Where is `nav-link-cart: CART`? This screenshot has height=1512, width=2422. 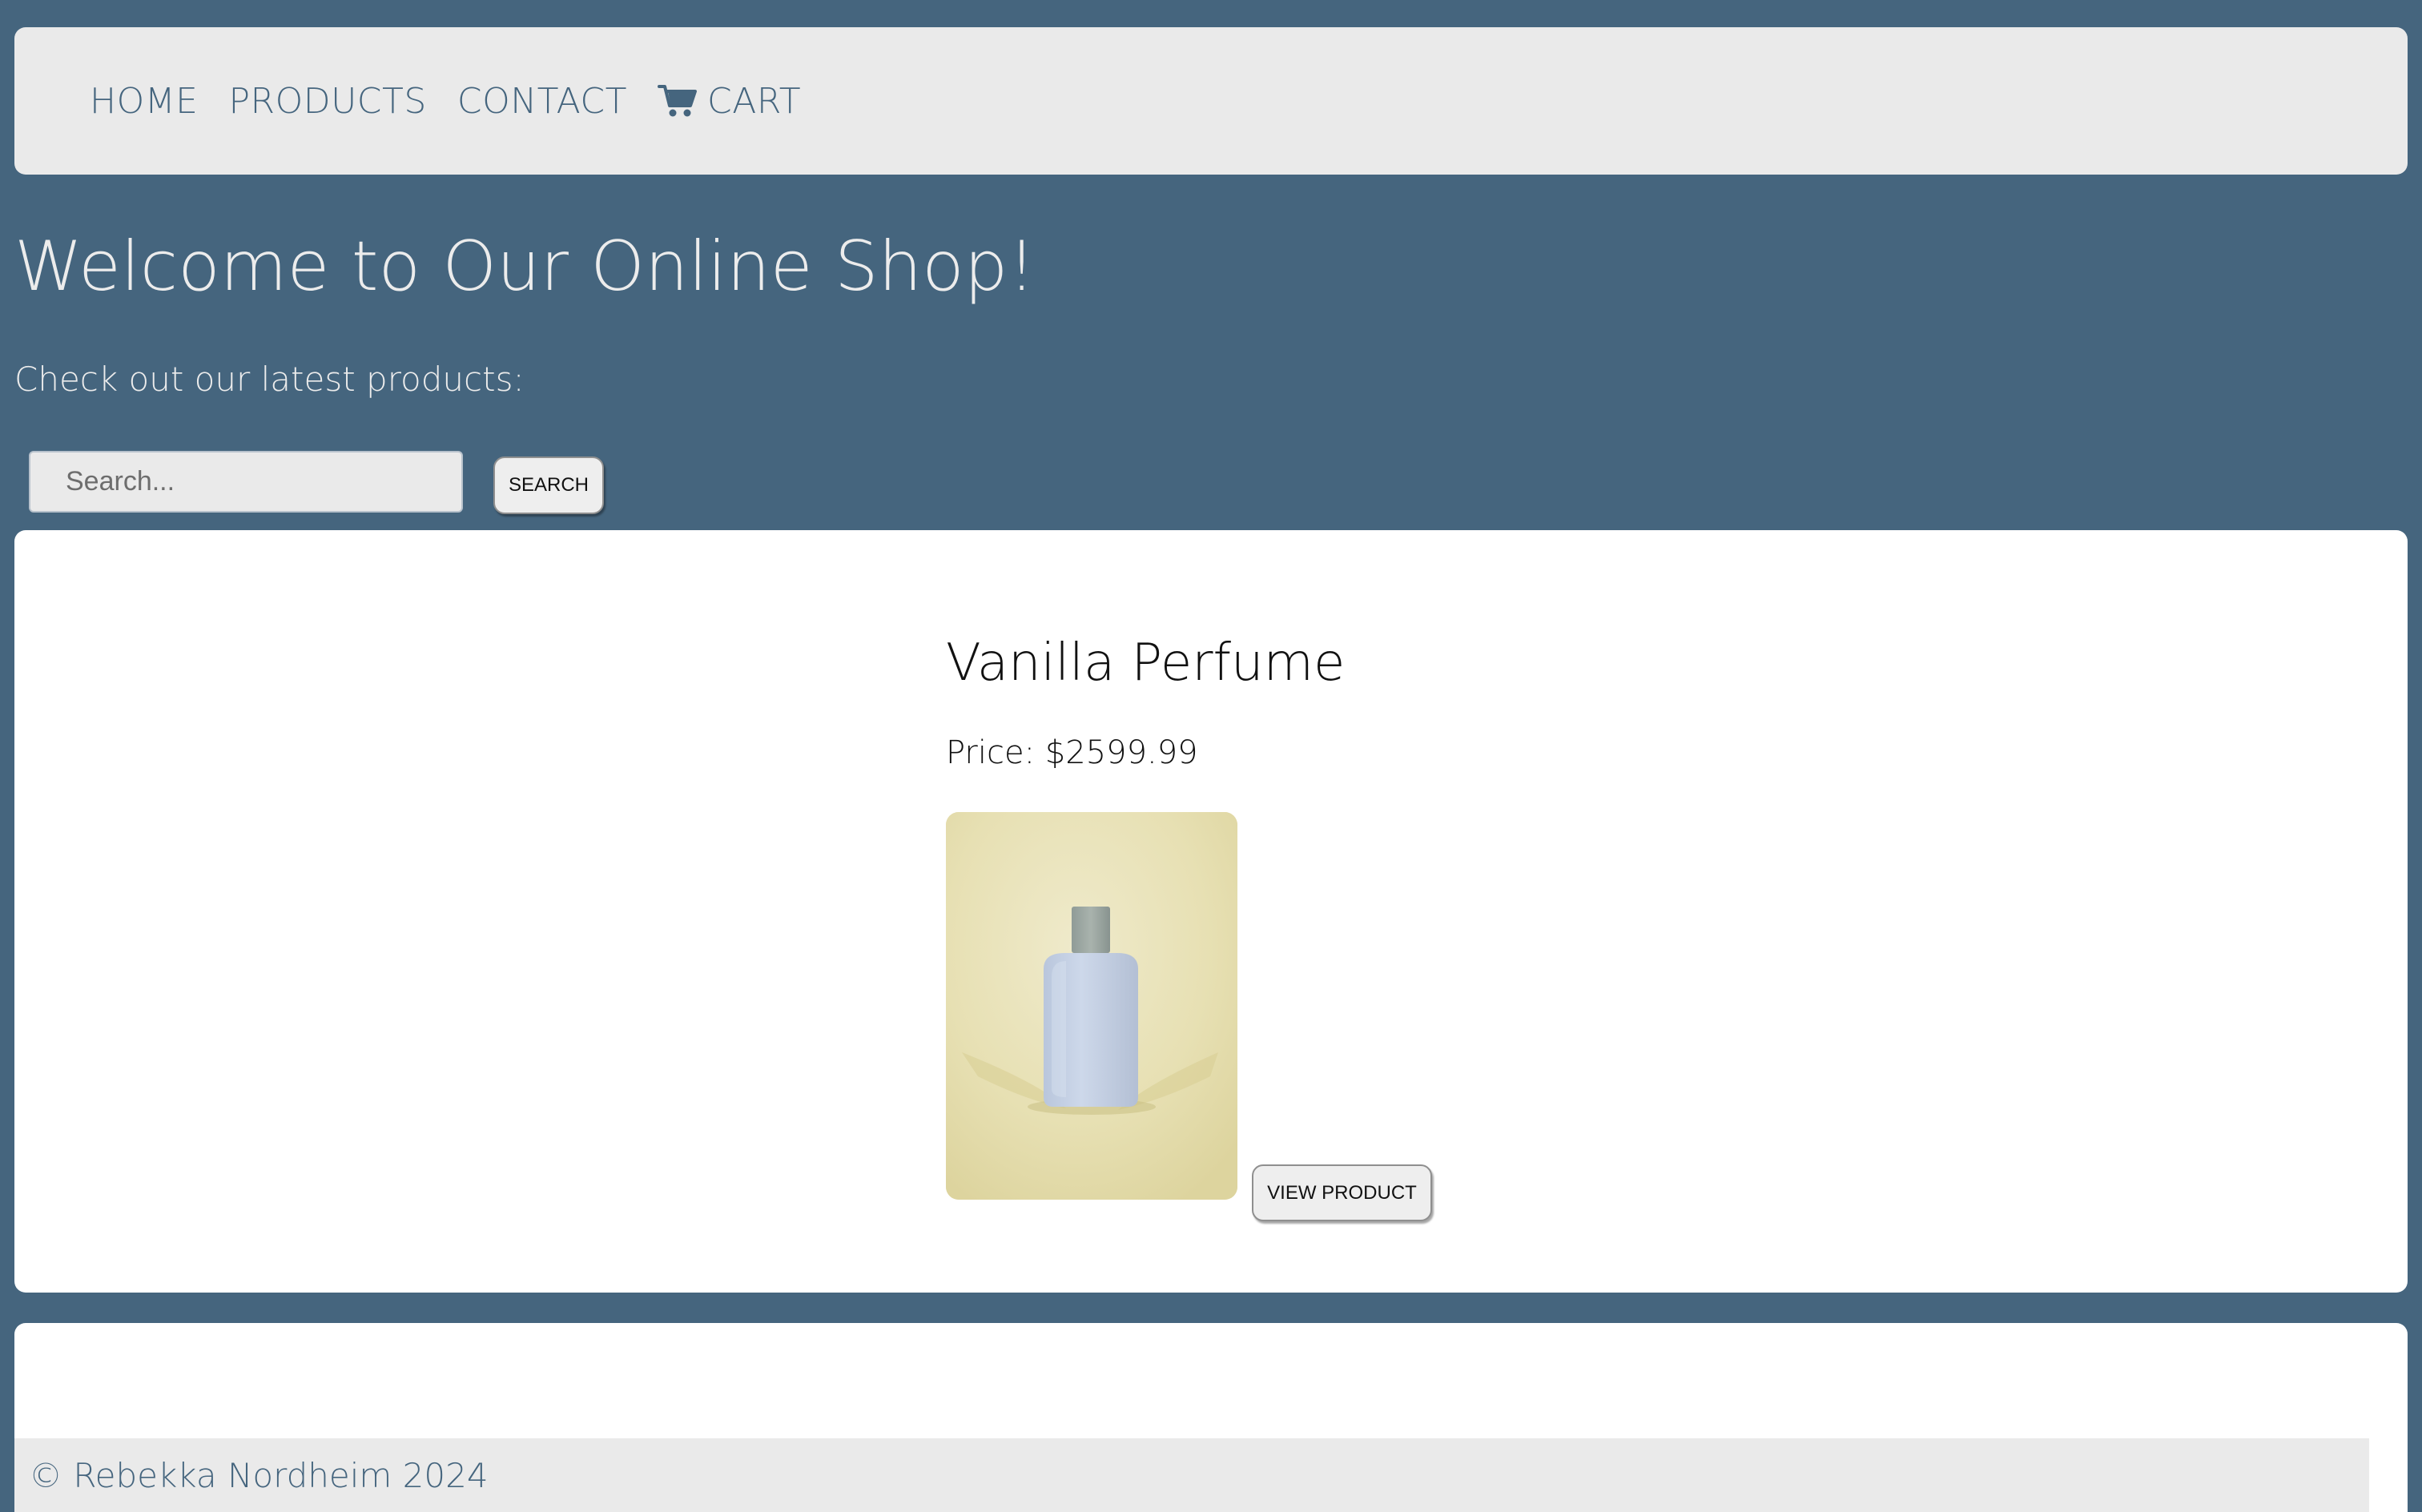 nav-link-cart: CART is located at coordinates (729, 101).